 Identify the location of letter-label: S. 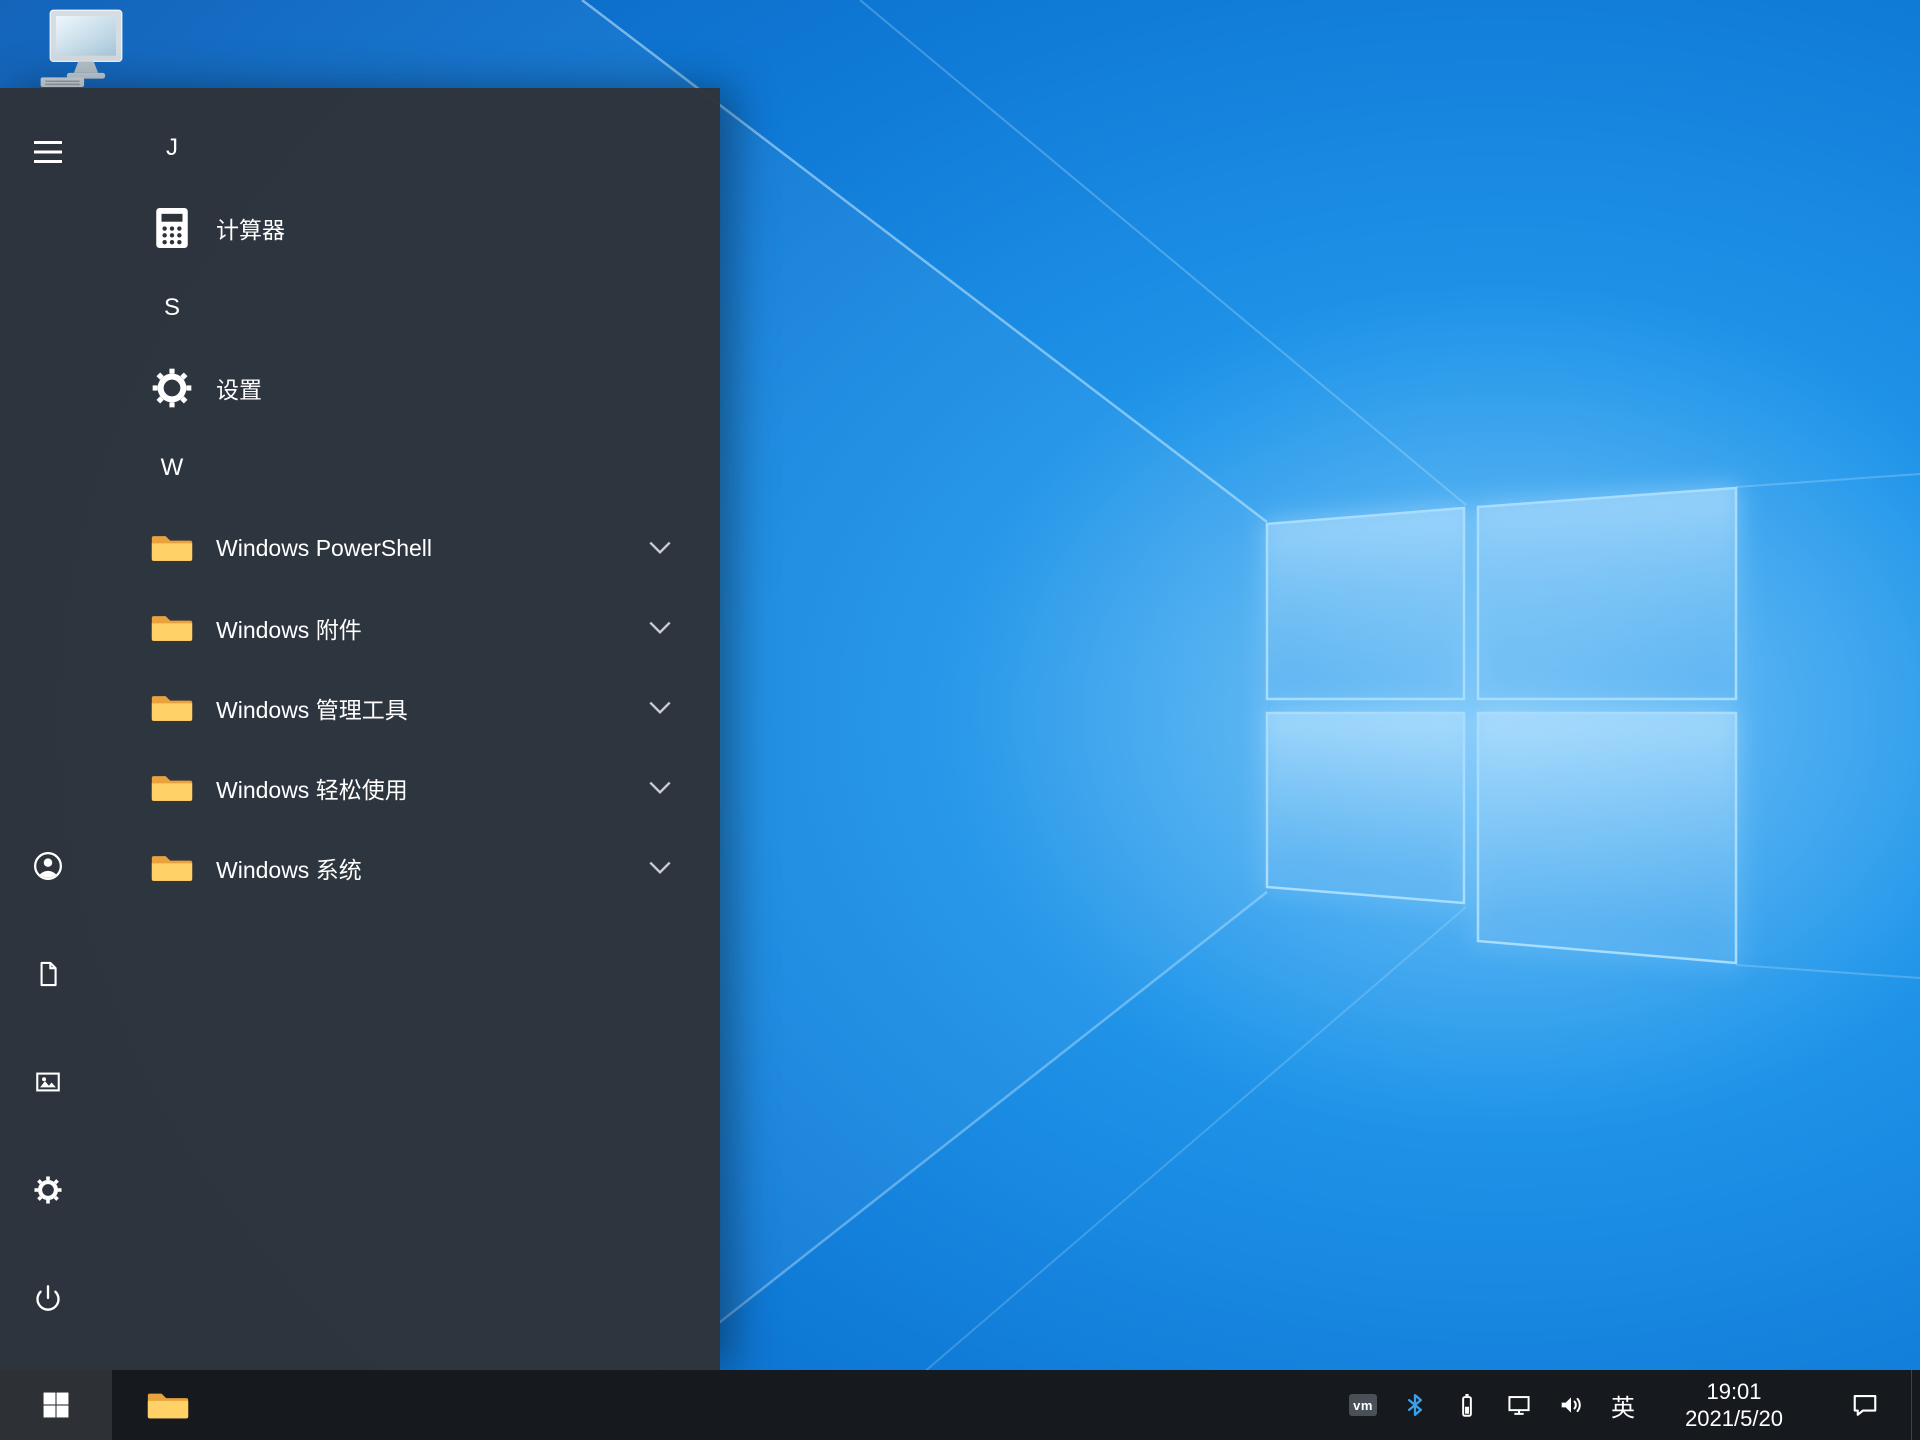
(171, 307).